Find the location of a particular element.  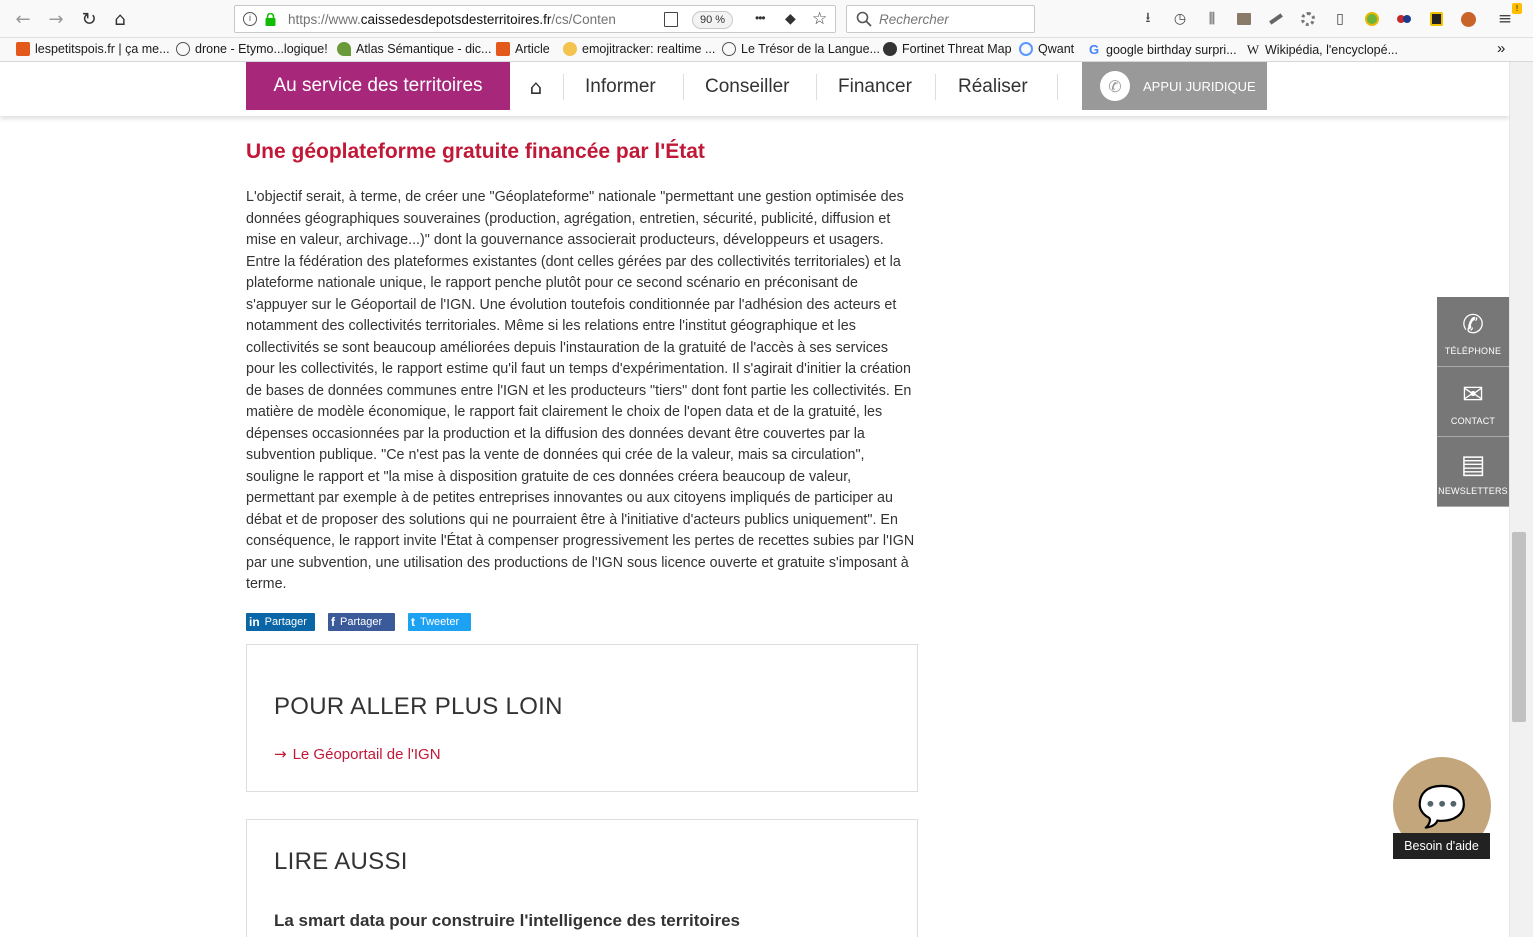

bookmark-star-icon: ☆ is located at coordinates (819, 19).